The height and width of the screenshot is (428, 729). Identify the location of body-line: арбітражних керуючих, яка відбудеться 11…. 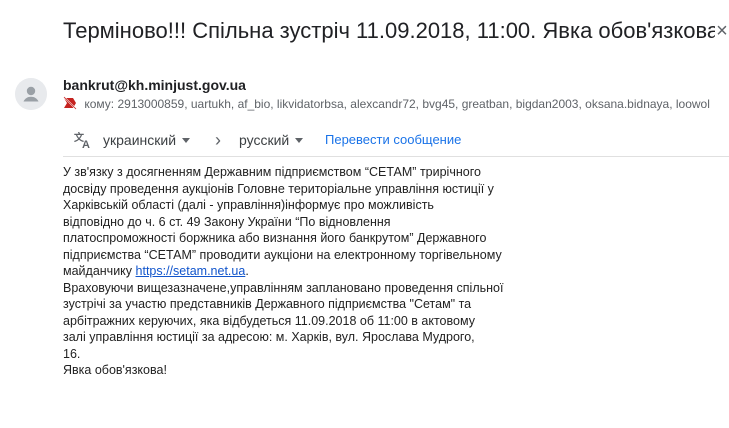
(269, 320).